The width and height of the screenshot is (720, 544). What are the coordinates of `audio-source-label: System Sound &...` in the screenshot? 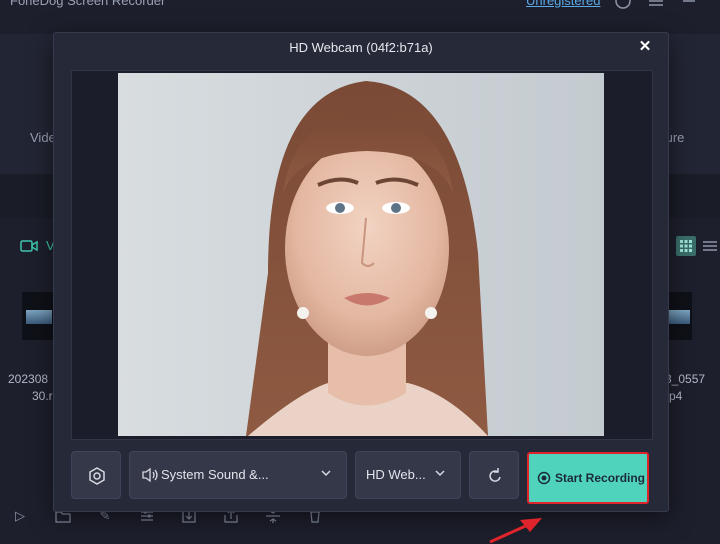 It's located at (215, 474).